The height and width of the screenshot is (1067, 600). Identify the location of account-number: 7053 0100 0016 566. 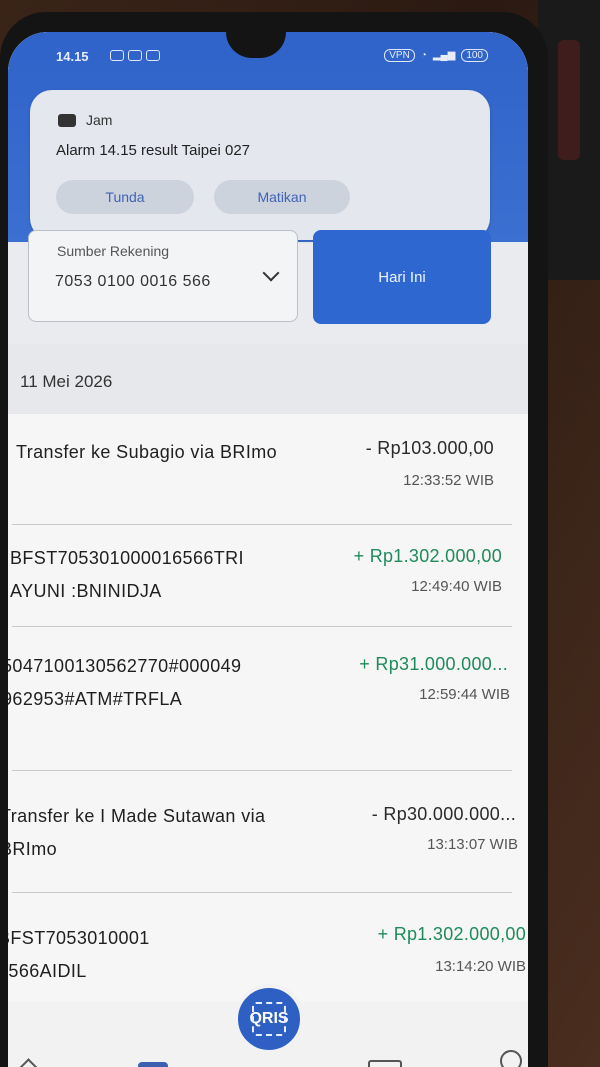
(133, 281).